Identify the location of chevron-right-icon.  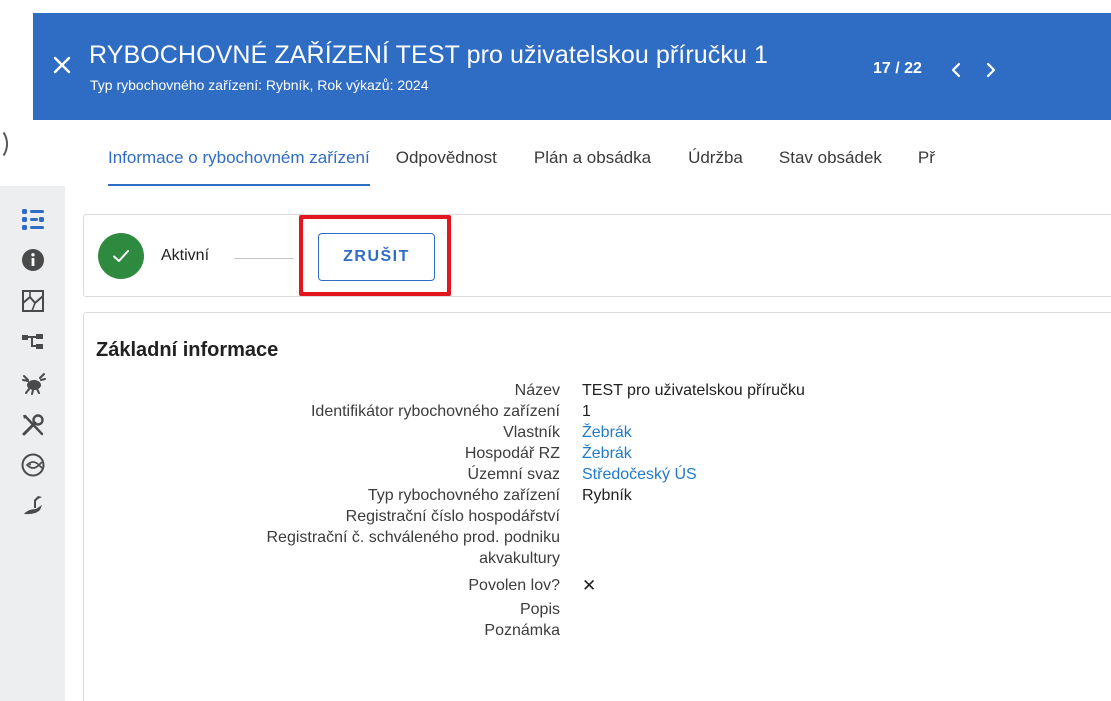
(990, 70).